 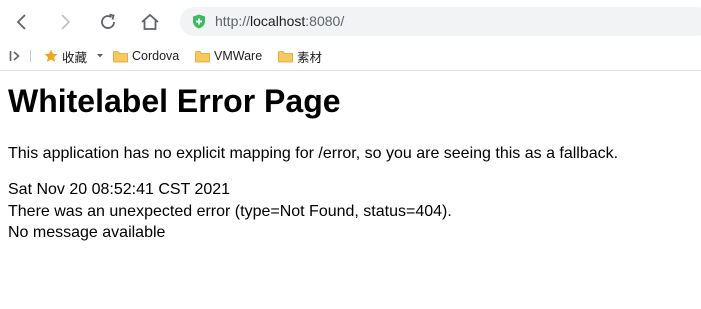 What do you see at coordinates (30, 56) in the screenshot?
I see `bookmarks-separator` at bounding box center [30, 56].